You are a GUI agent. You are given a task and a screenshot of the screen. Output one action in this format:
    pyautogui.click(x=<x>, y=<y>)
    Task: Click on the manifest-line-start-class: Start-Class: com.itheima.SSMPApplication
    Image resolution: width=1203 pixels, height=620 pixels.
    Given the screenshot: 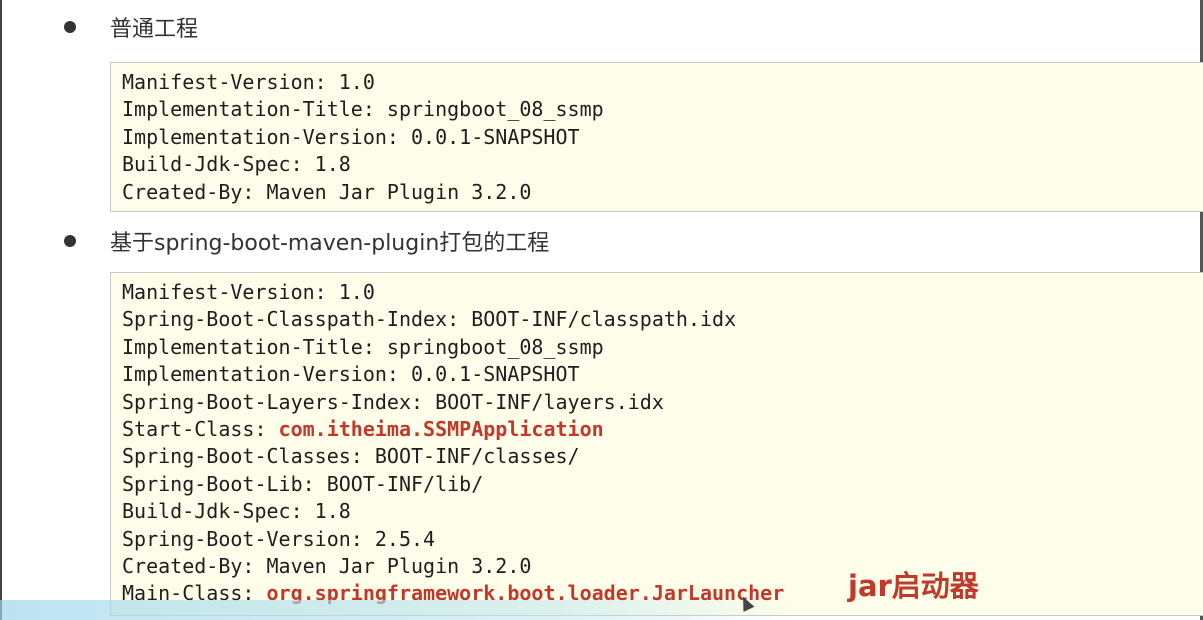 What is the action you would take?
    pyautogui.click(x=662, y=429)
    